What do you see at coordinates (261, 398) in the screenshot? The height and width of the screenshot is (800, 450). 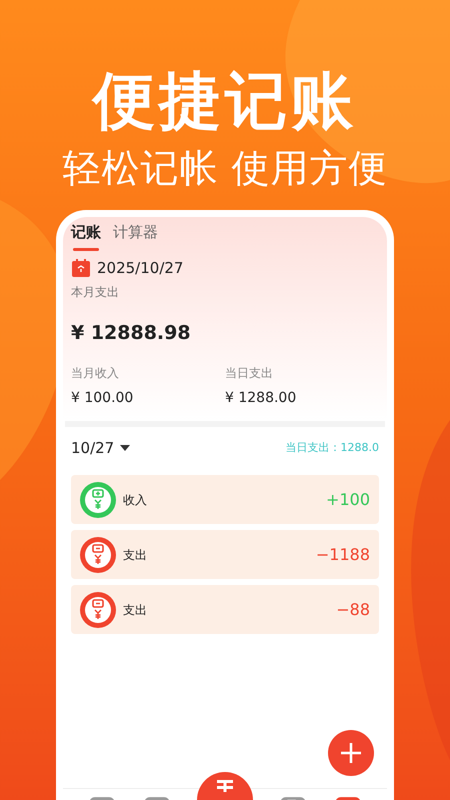 I see `stat-value: ¥ 1288.00` at bounding box center [261, 398].